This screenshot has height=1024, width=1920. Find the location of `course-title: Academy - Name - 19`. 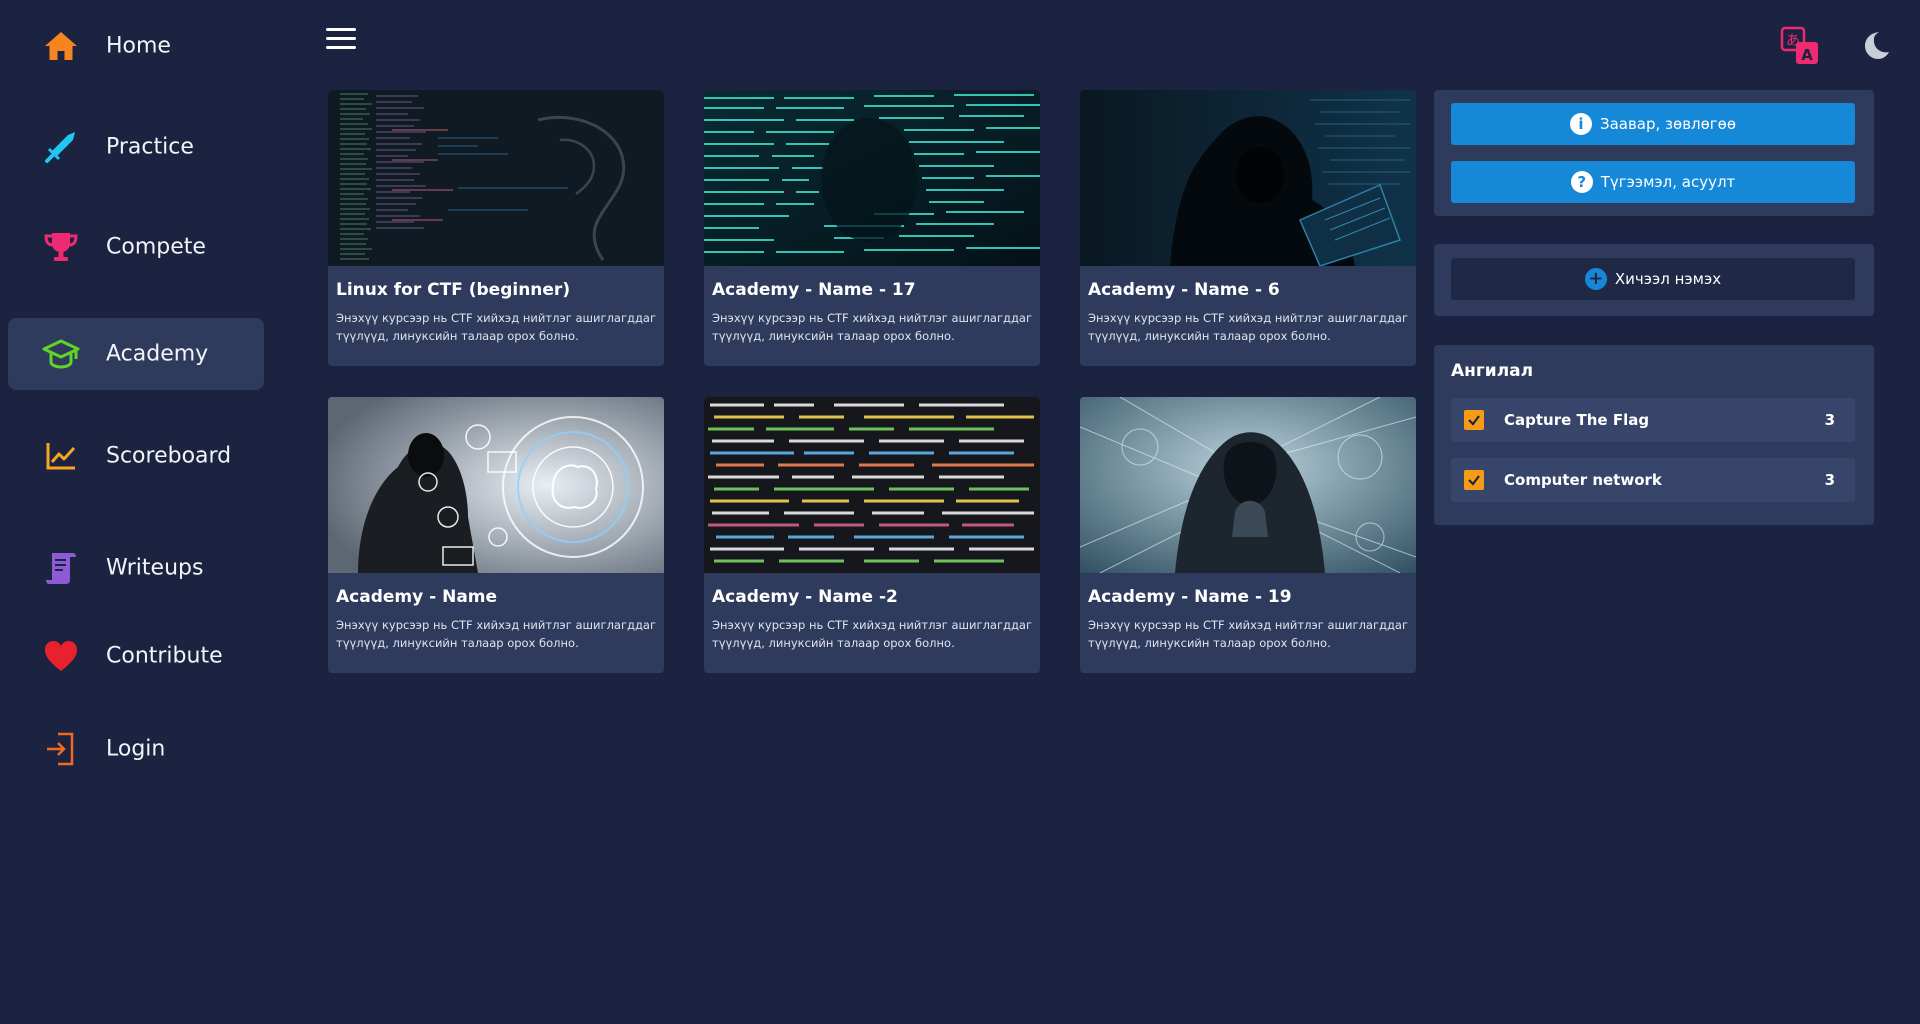

course-title: Academy - Name - 19 is located at coordinates (1190, 597).